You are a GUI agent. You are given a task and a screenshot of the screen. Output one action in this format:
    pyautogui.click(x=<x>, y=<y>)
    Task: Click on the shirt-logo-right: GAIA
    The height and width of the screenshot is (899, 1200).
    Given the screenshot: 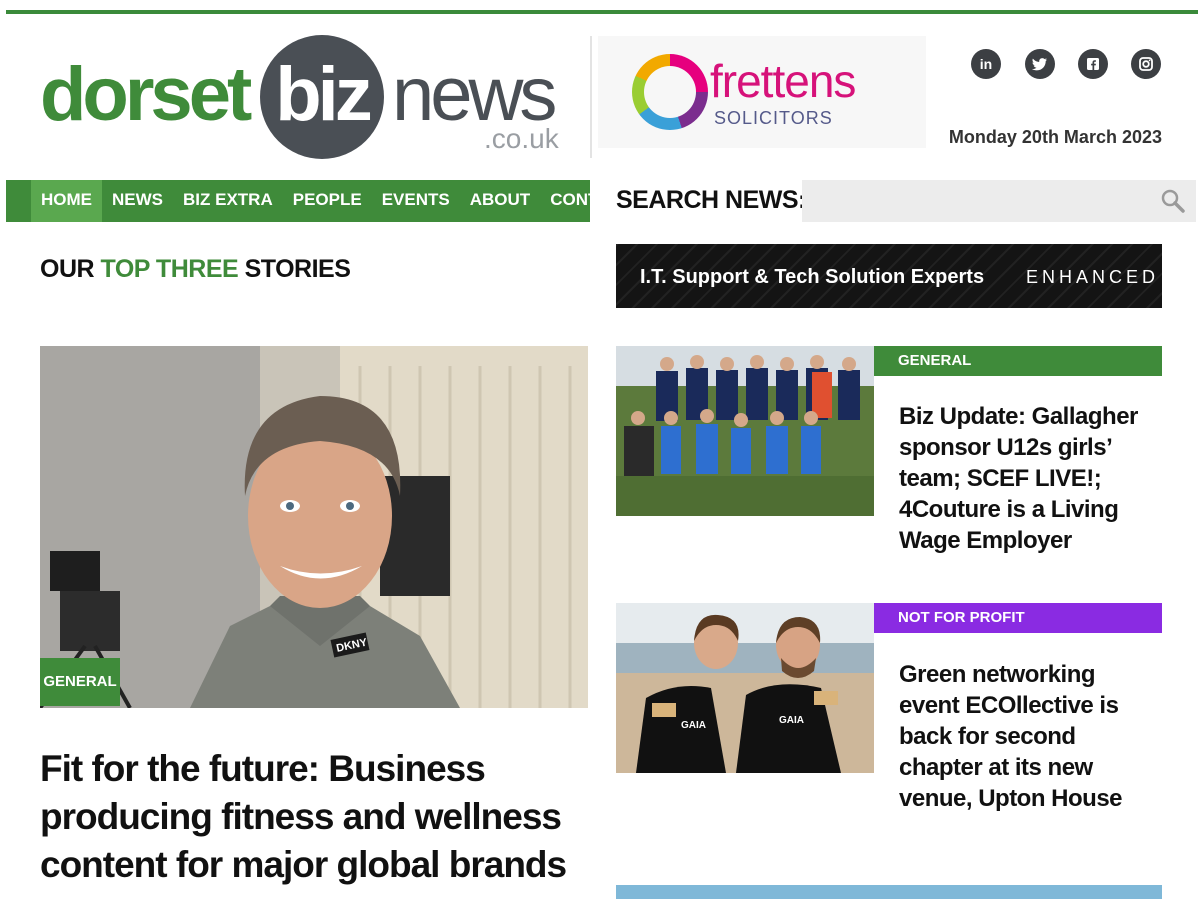 What is the action you would take?
    pyautogui.click(x=791, y=720)
    